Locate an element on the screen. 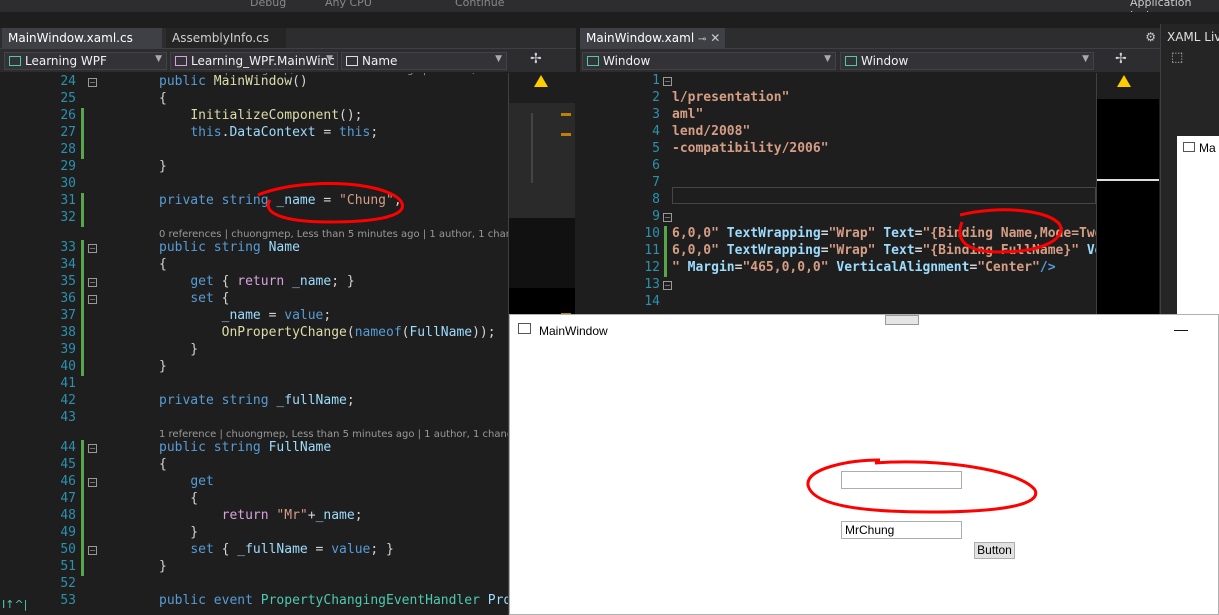 Image resolution: width=1219 pixels, height=615 pixels. member-dropdown: Name ▼ is located at coordinates (424, 61).